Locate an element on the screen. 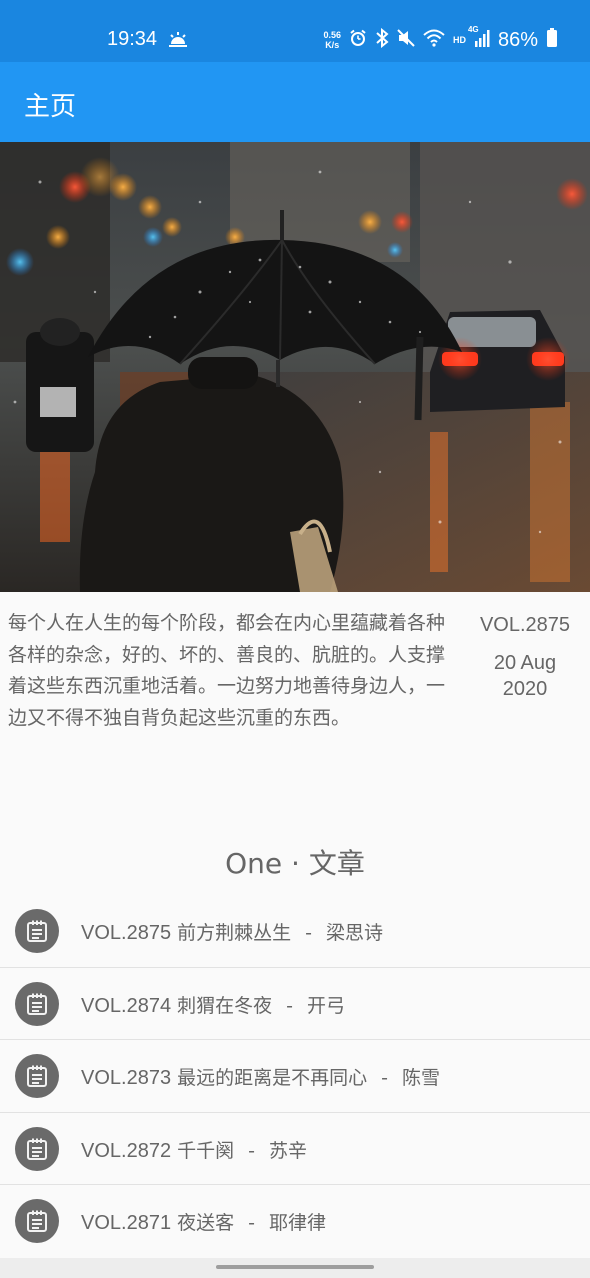  article-title: 千千阕 is located at coordinates (206, 1150).